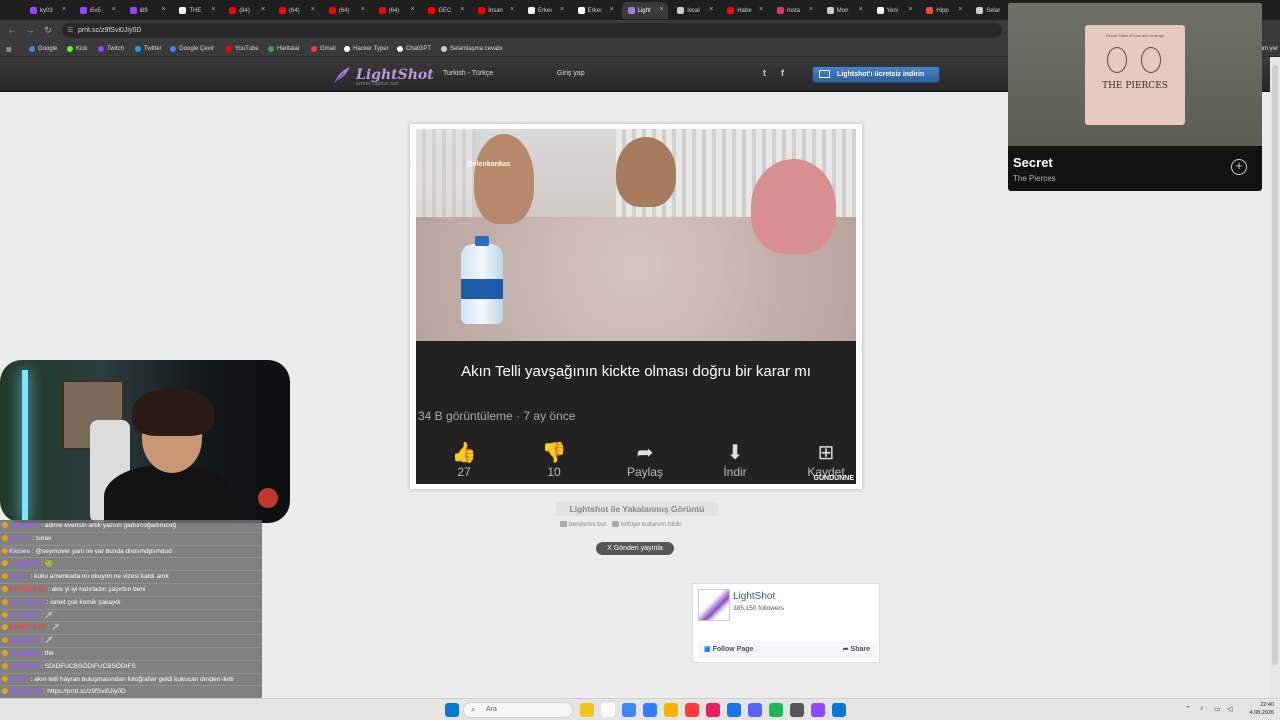 The width and height of the screenshot is (1280, 720). I want to click on twitter-icon: t, so click(764, 73).